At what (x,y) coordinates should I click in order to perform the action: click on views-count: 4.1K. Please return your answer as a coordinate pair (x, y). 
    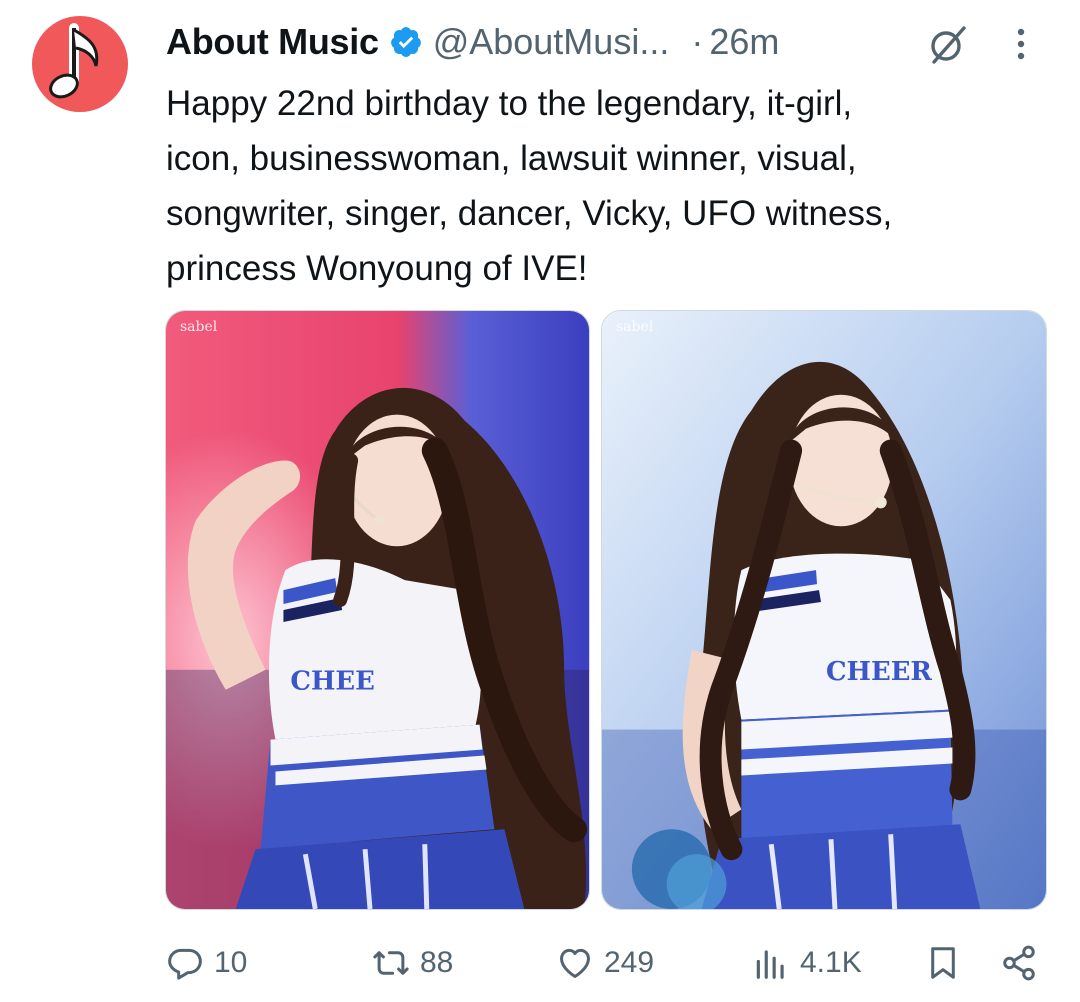
    Looking at the image, I should click on (831, 962).